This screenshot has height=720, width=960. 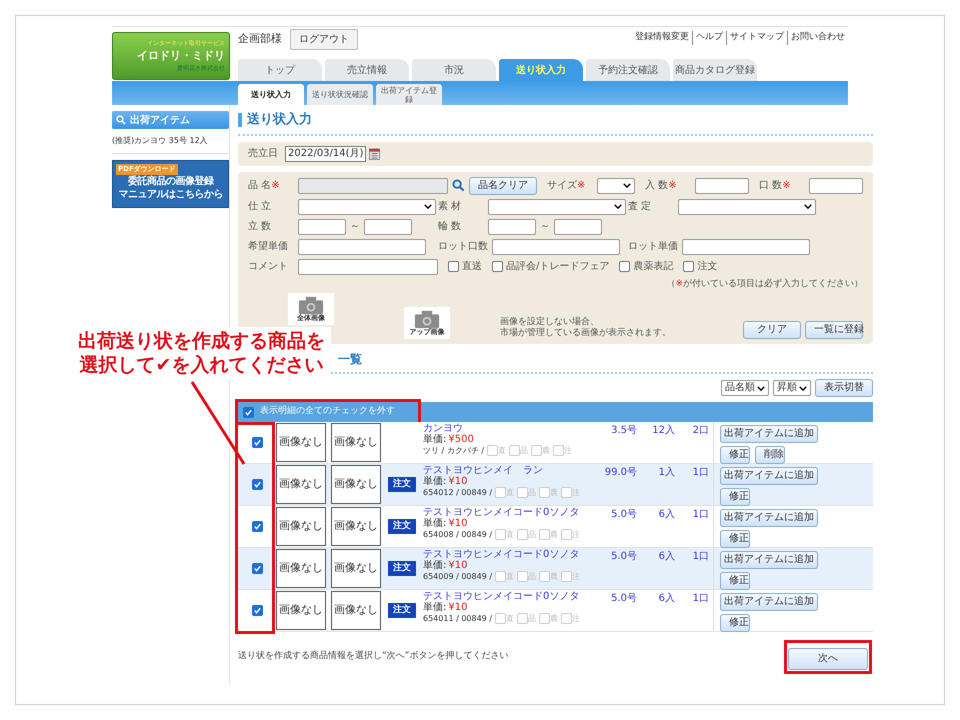 I want to click on footer-instruction: 送り状を作成する商品情報を選択し“次へ”ボタンを押してください, so click(x=373, y=657).